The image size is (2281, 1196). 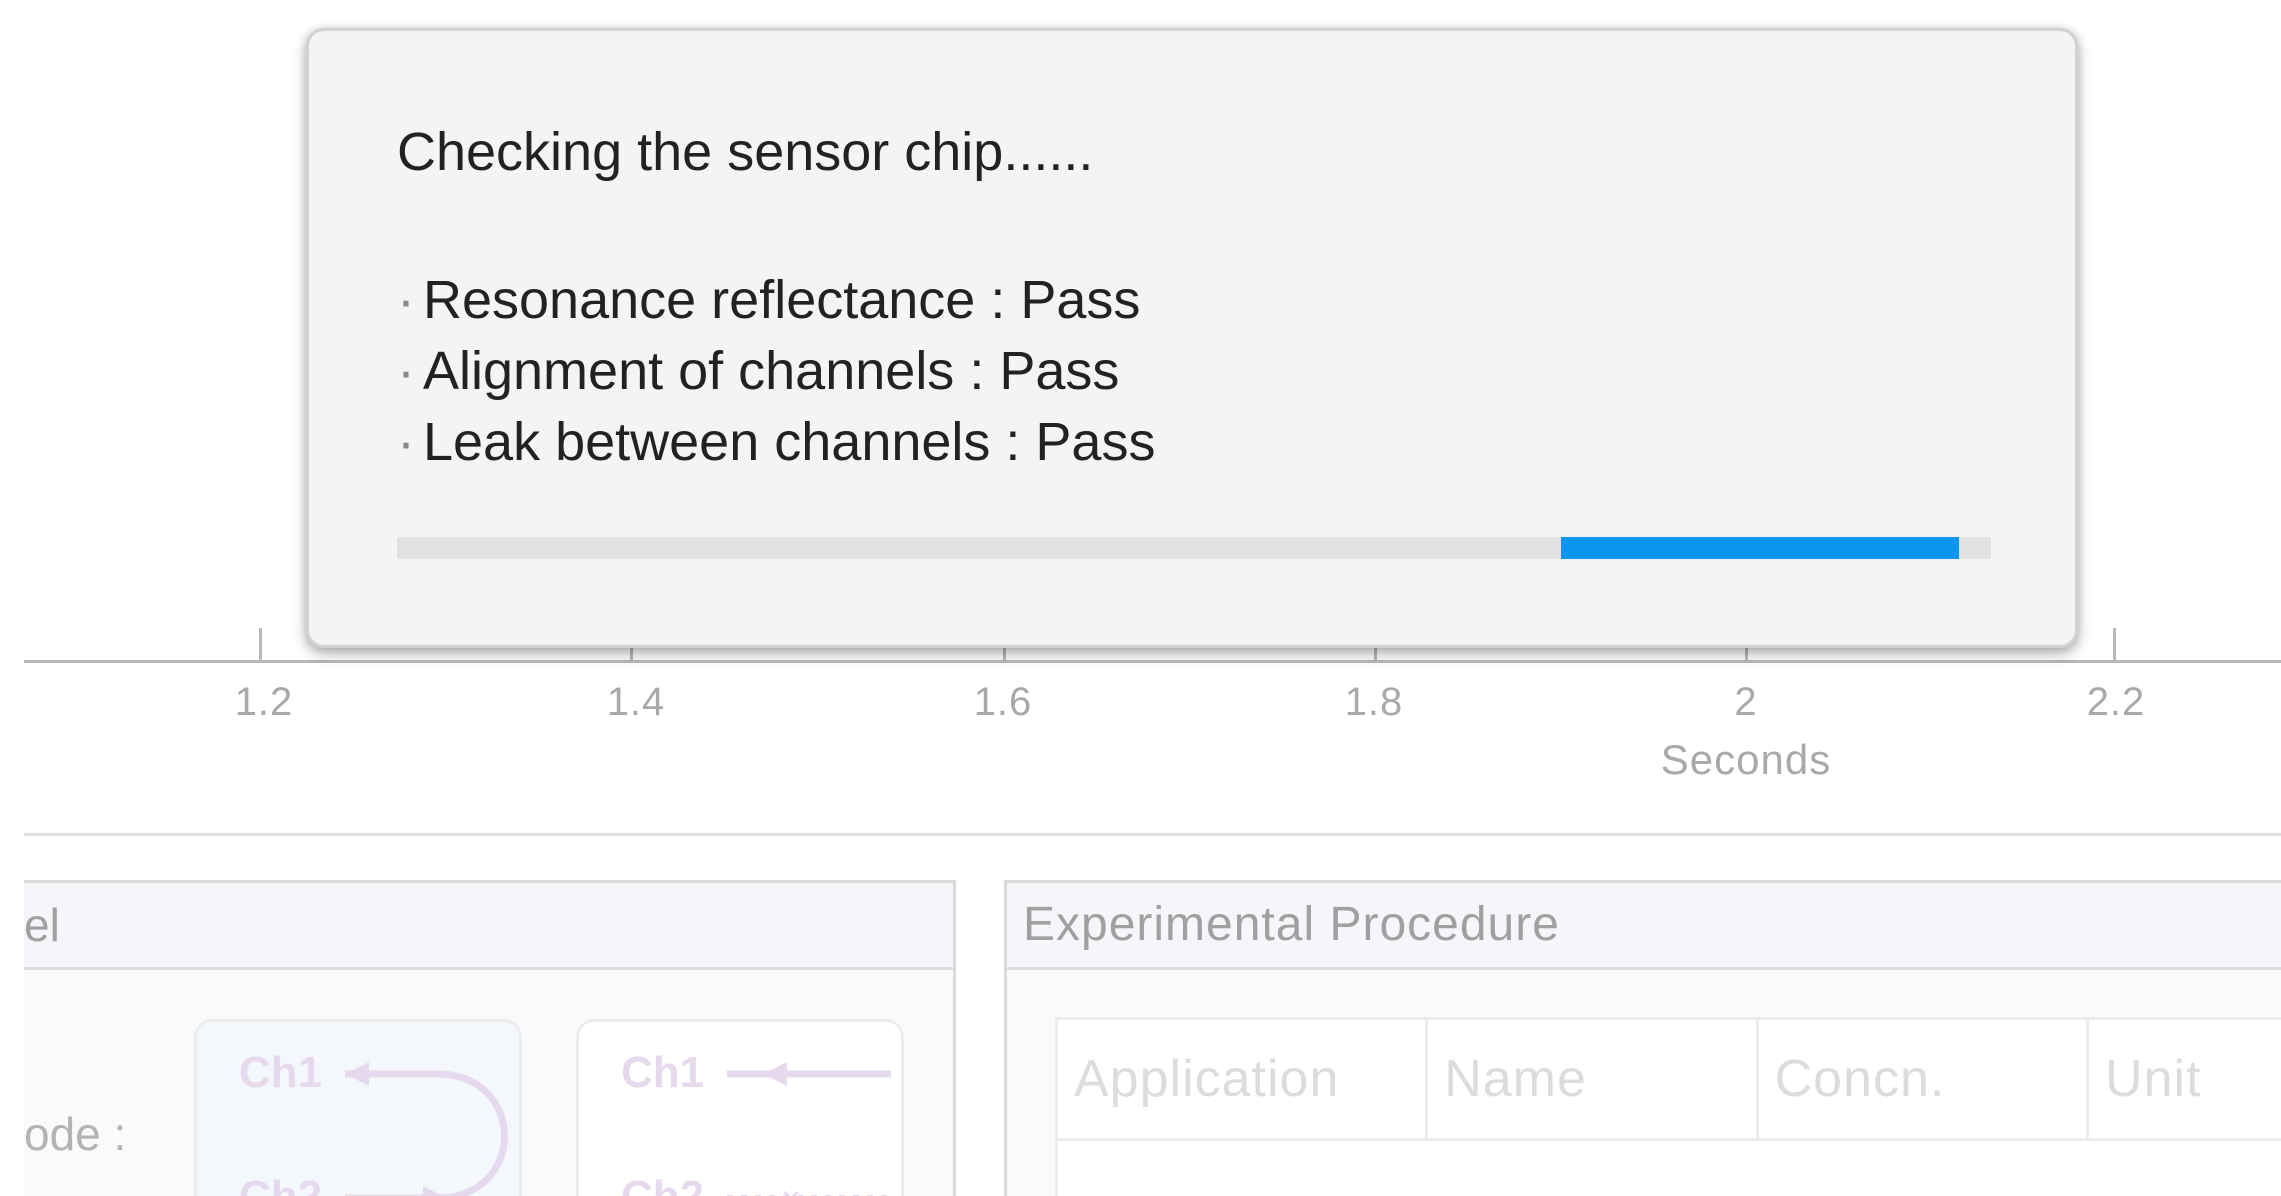 I want to click on column-header-unit: Unit, so click(x=2185, y=1079).